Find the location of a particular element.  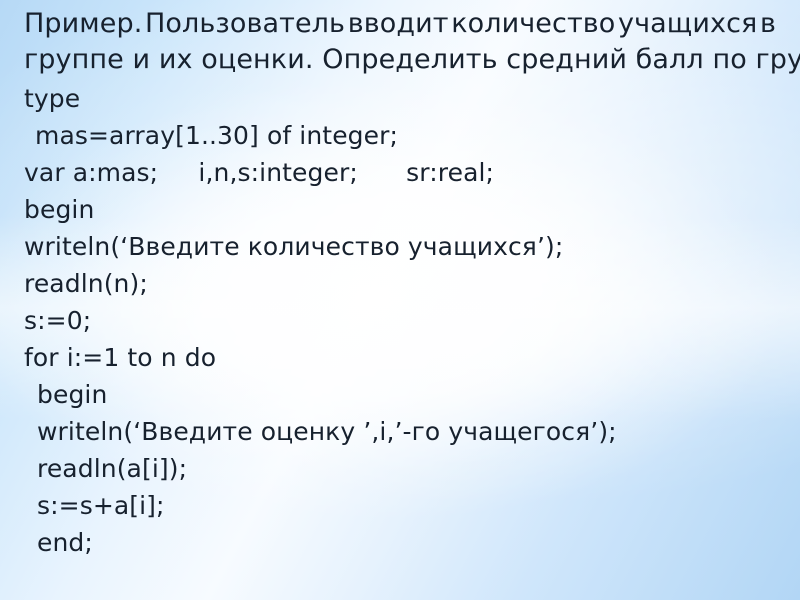

code-line: readln(a[i]); is located at coordinates (112, 468).